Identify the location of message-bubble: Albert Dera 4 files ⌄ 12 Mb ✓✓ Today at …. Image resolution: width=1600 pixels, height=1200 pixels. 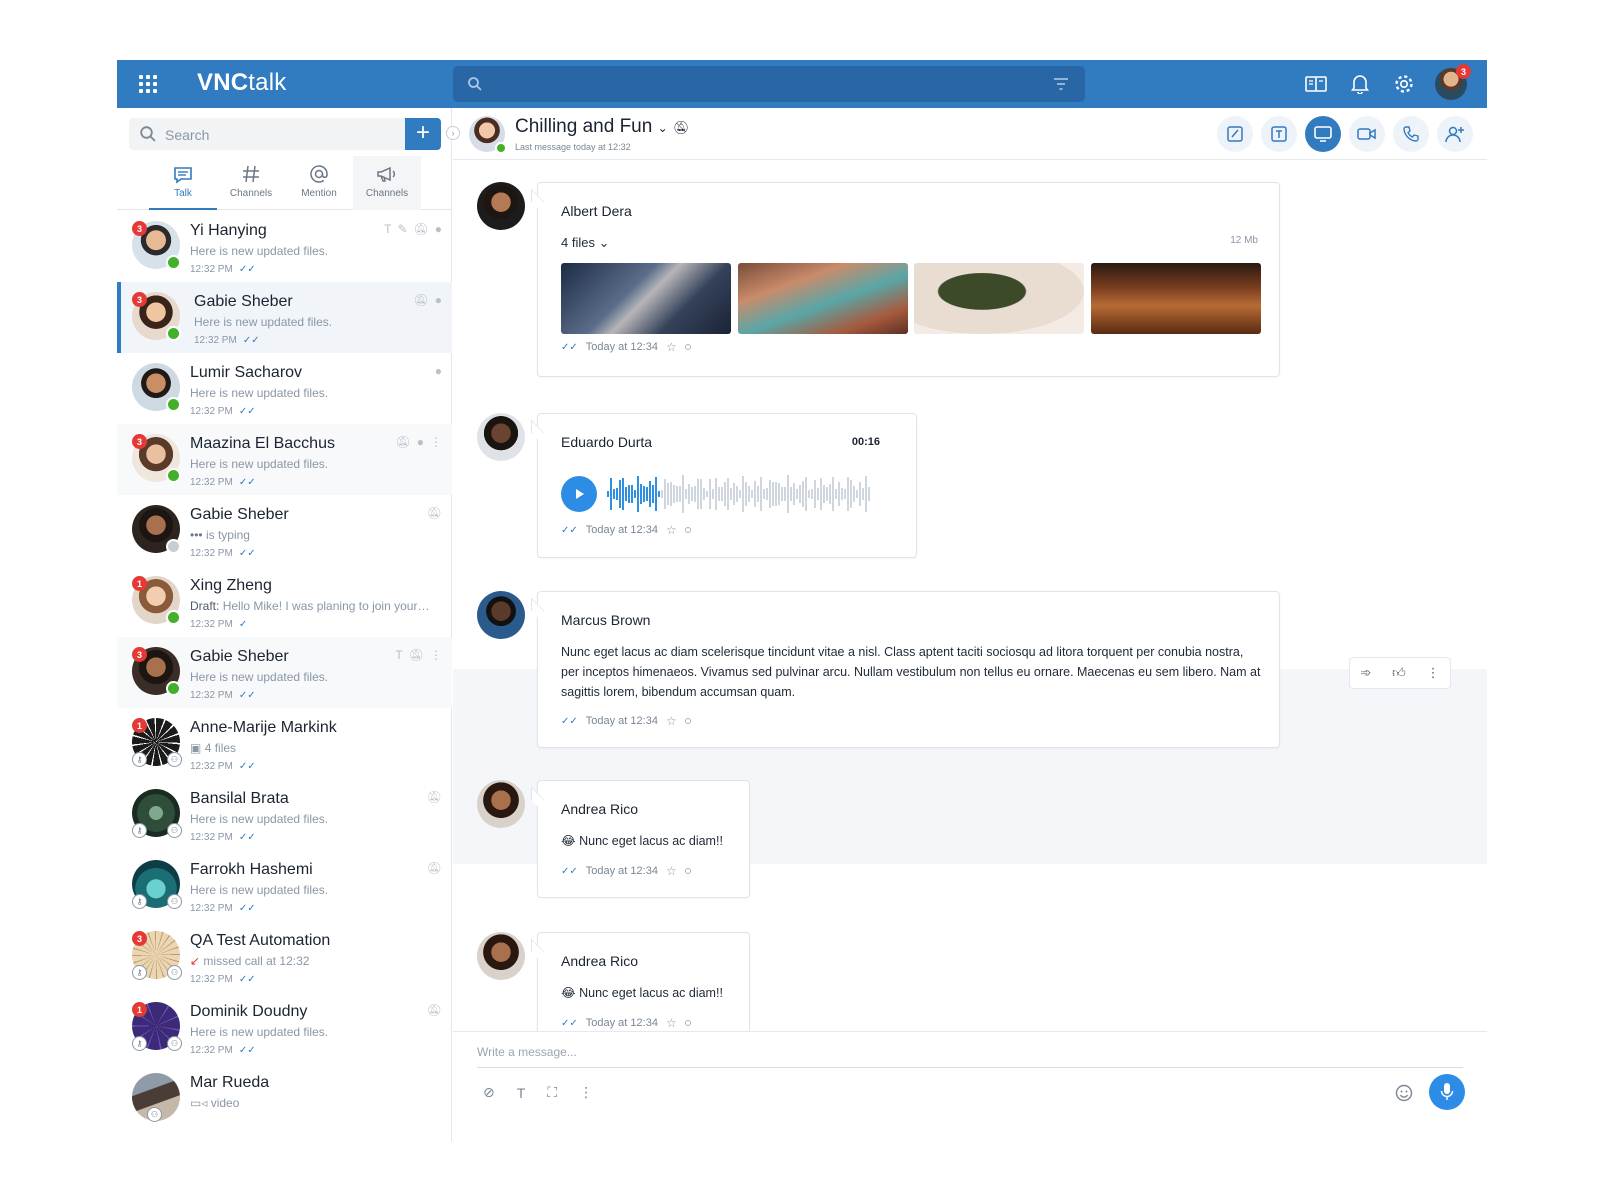
(908, 279).